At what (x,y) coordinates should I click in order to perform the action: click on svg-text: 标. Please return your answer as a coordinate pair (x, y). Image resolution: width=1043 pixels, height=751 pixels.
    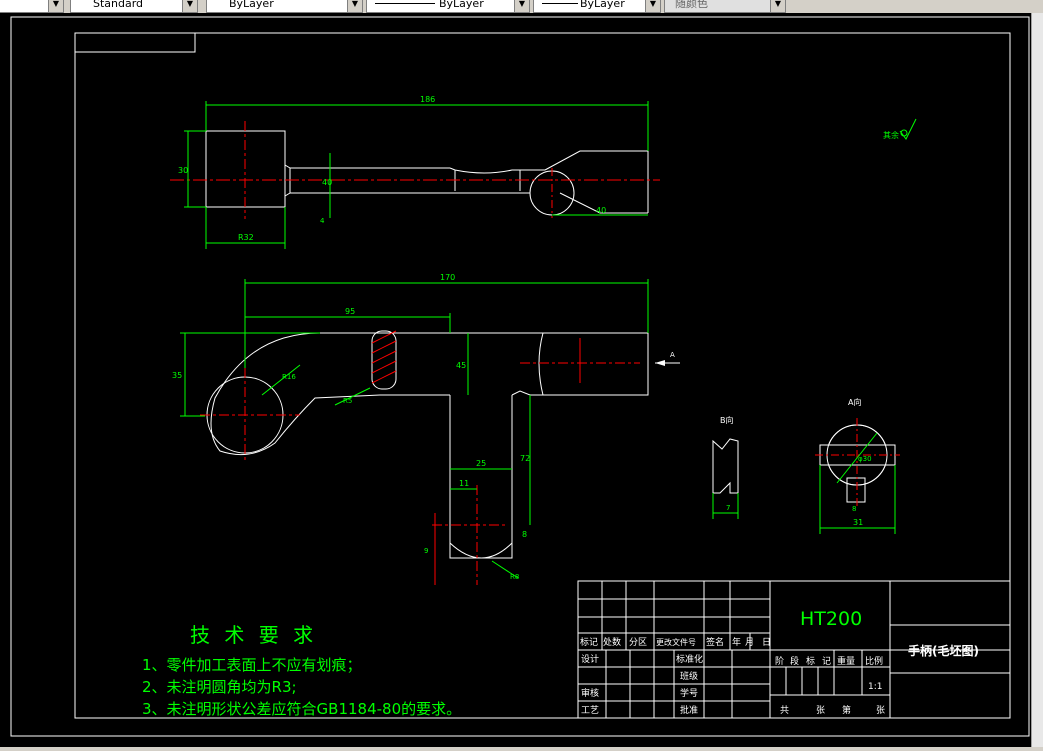
    Looking at the image, I should click on (810, 661).